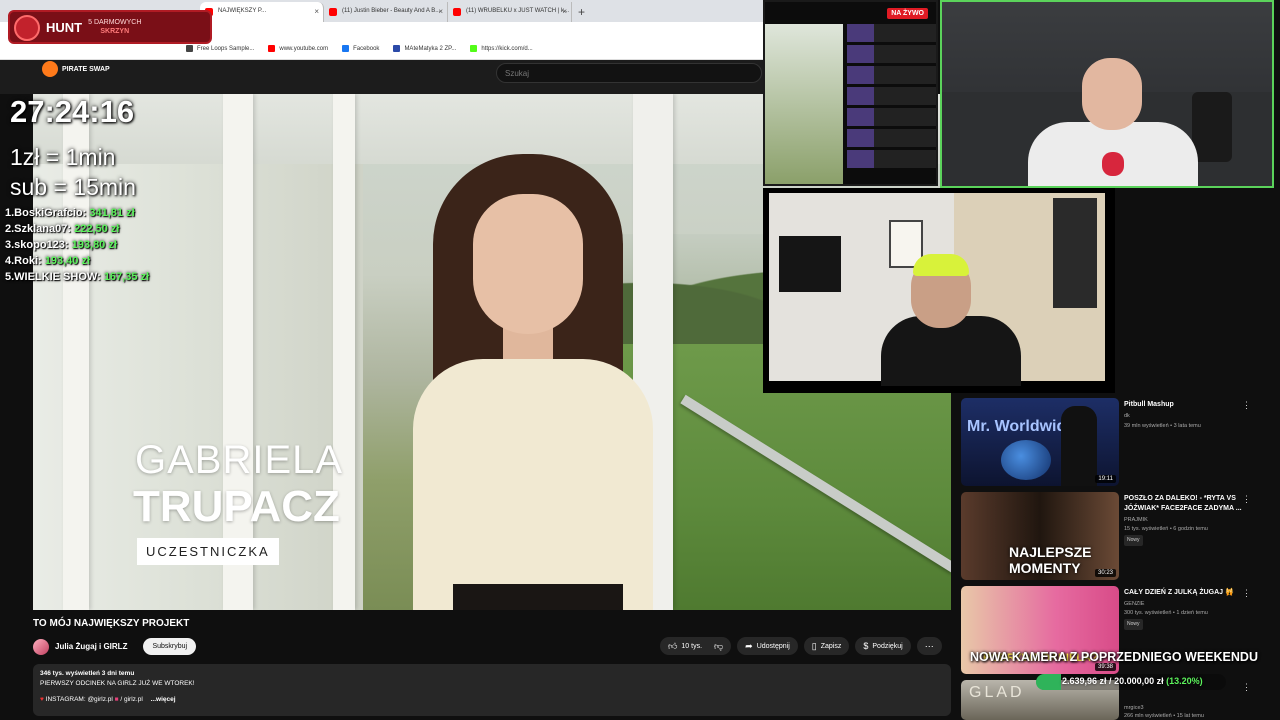  I want to click on pirate-icon, so click(50, 69).